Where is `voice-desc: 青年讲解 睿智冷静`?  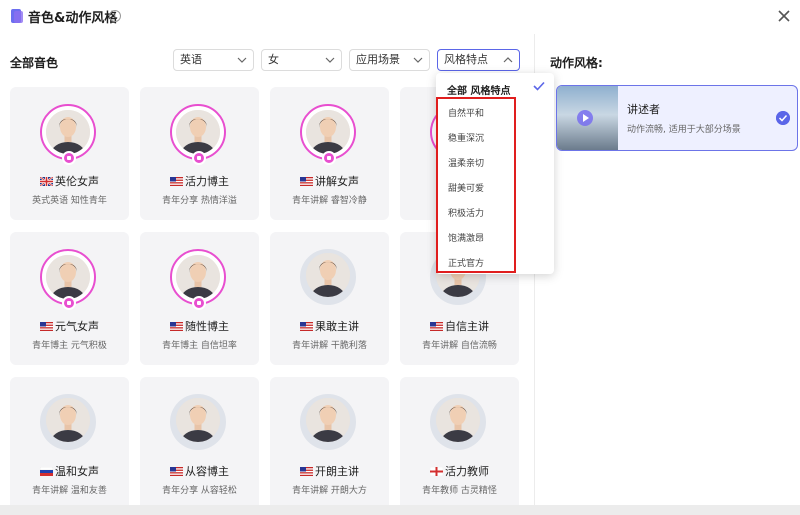
voice-desc: 青年讲解 睿智冷静 is located at coordinates (329, 201).